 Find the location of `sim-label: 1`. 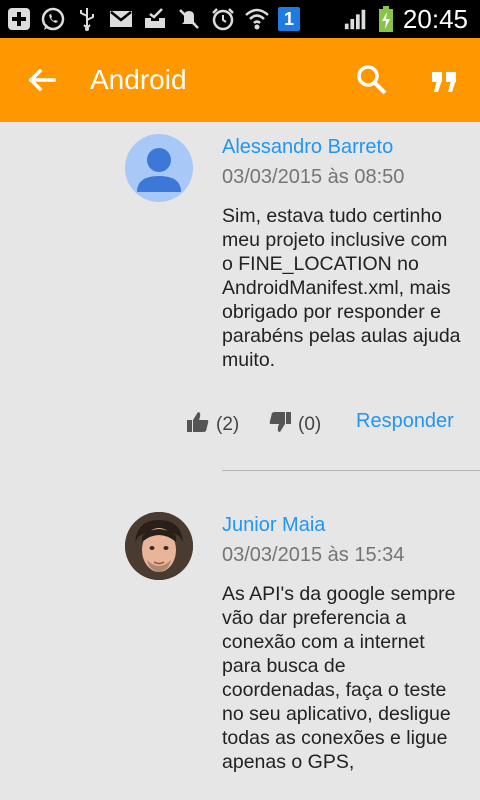

sim-label: 1 is located at coordinates (288, 18).